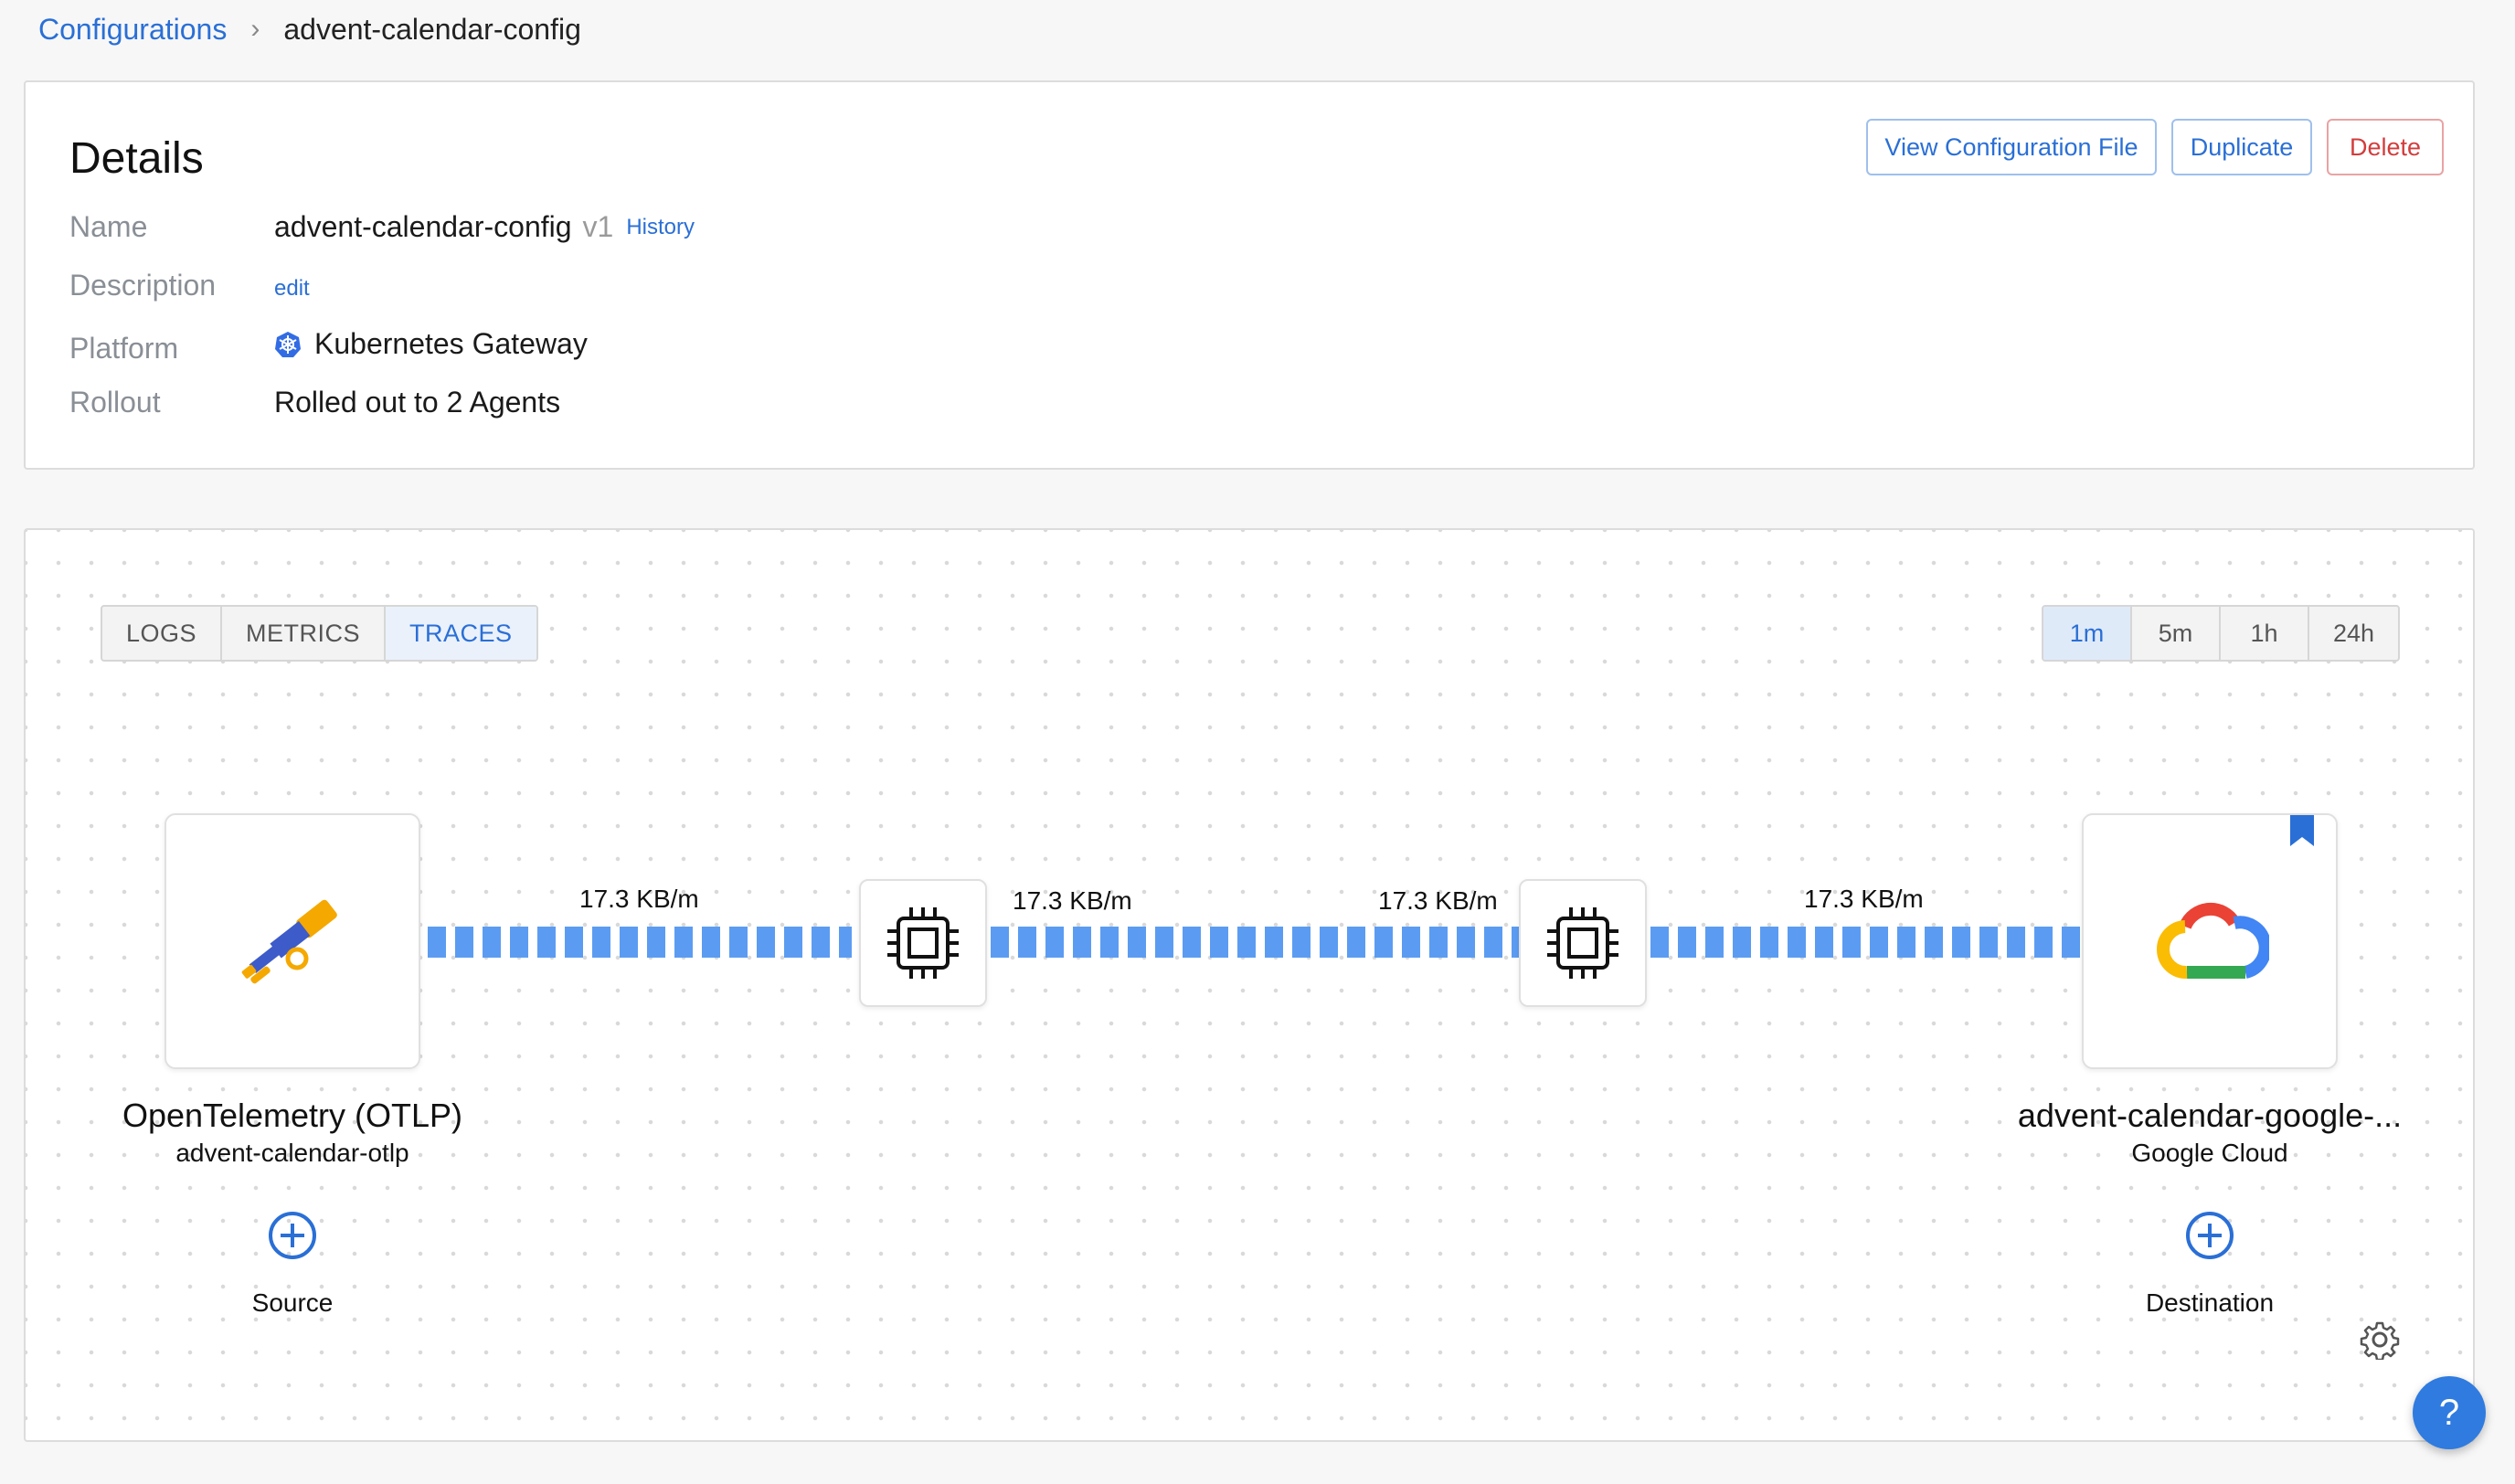 The width and height of the screenshot is (2515, 1484). What do you see at coordinates (115, 402) in the screenshot?
I see `rollout-label: Rollout` at bounding box center [115, 402].